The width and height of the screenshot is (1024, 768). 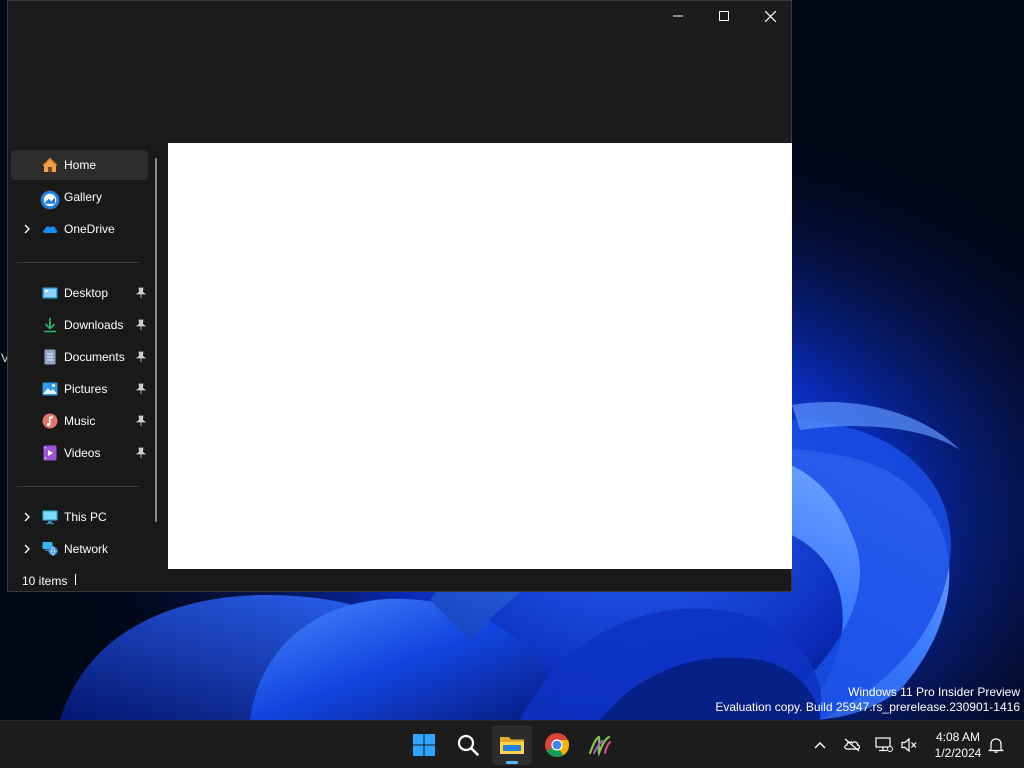 I want to click on chevron-up-icon, so click(x=820, y=745).